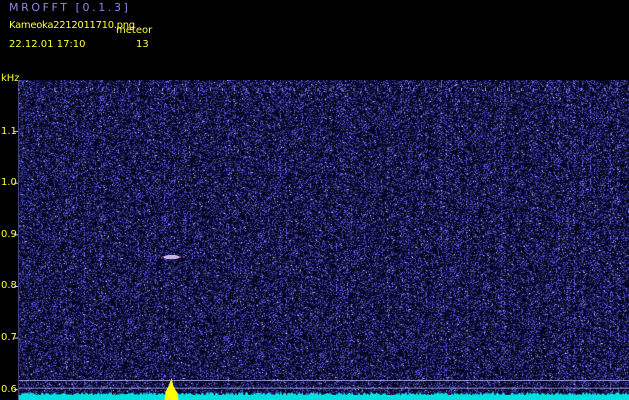  Describe the element at coordinates (323, 395) in the screenshot. I see `signal-level-trace` at that location.